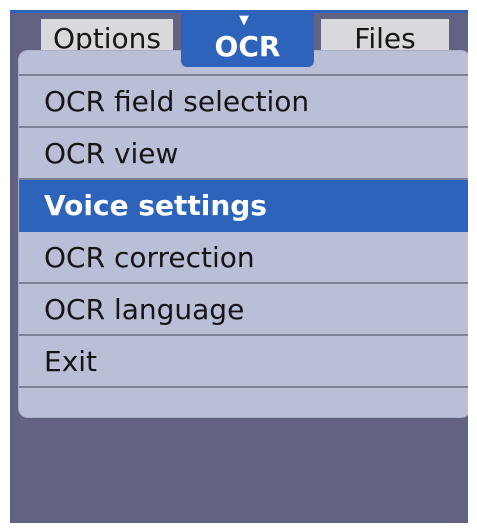 This screenshot has width=477, height=530. I want to click on menu-item-label: OCR correction, so click(149, 257).